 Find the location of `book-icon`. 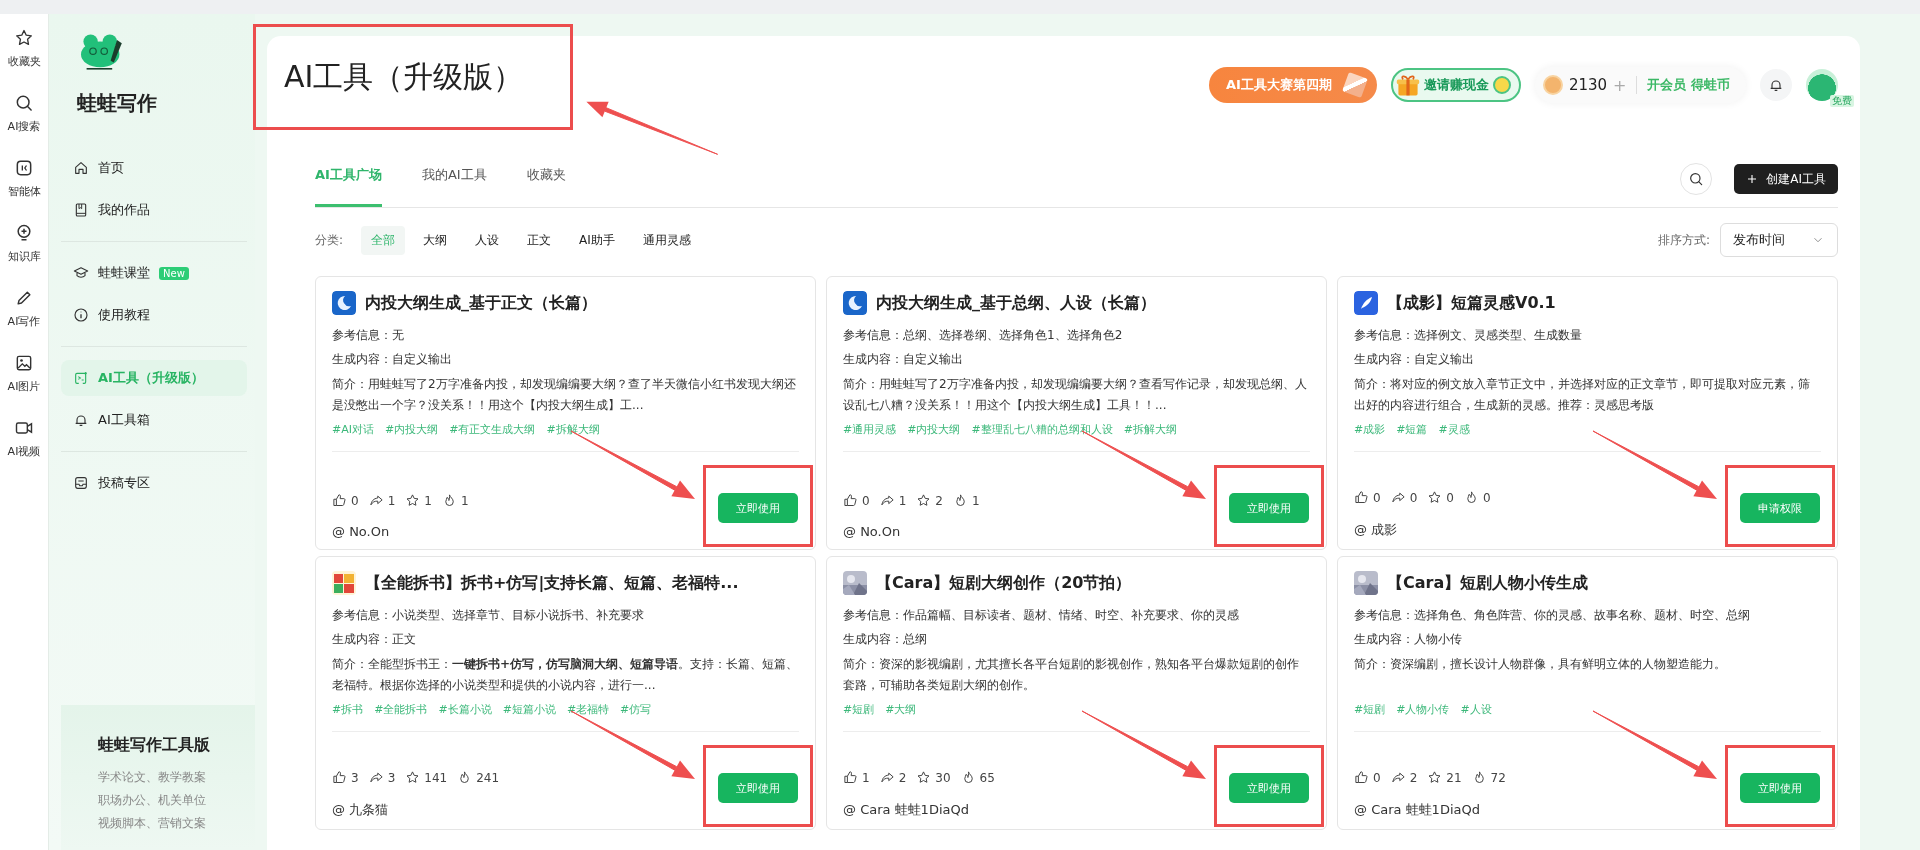

book-icon is located at coordinates (81, 210).